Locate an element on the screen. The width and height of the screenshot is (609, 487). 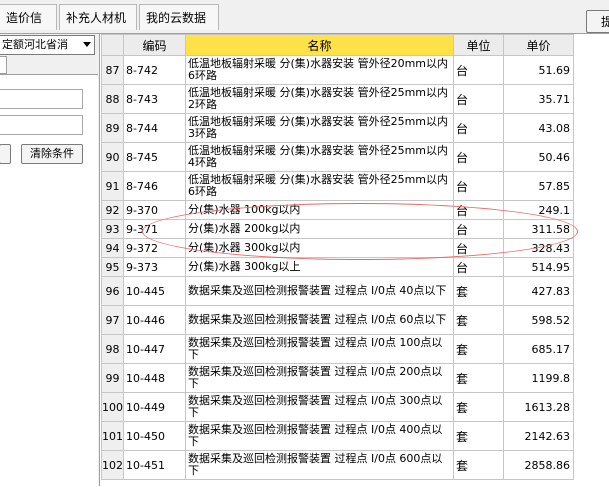
row-price: 311.58 is located at coordinates (538, 229).